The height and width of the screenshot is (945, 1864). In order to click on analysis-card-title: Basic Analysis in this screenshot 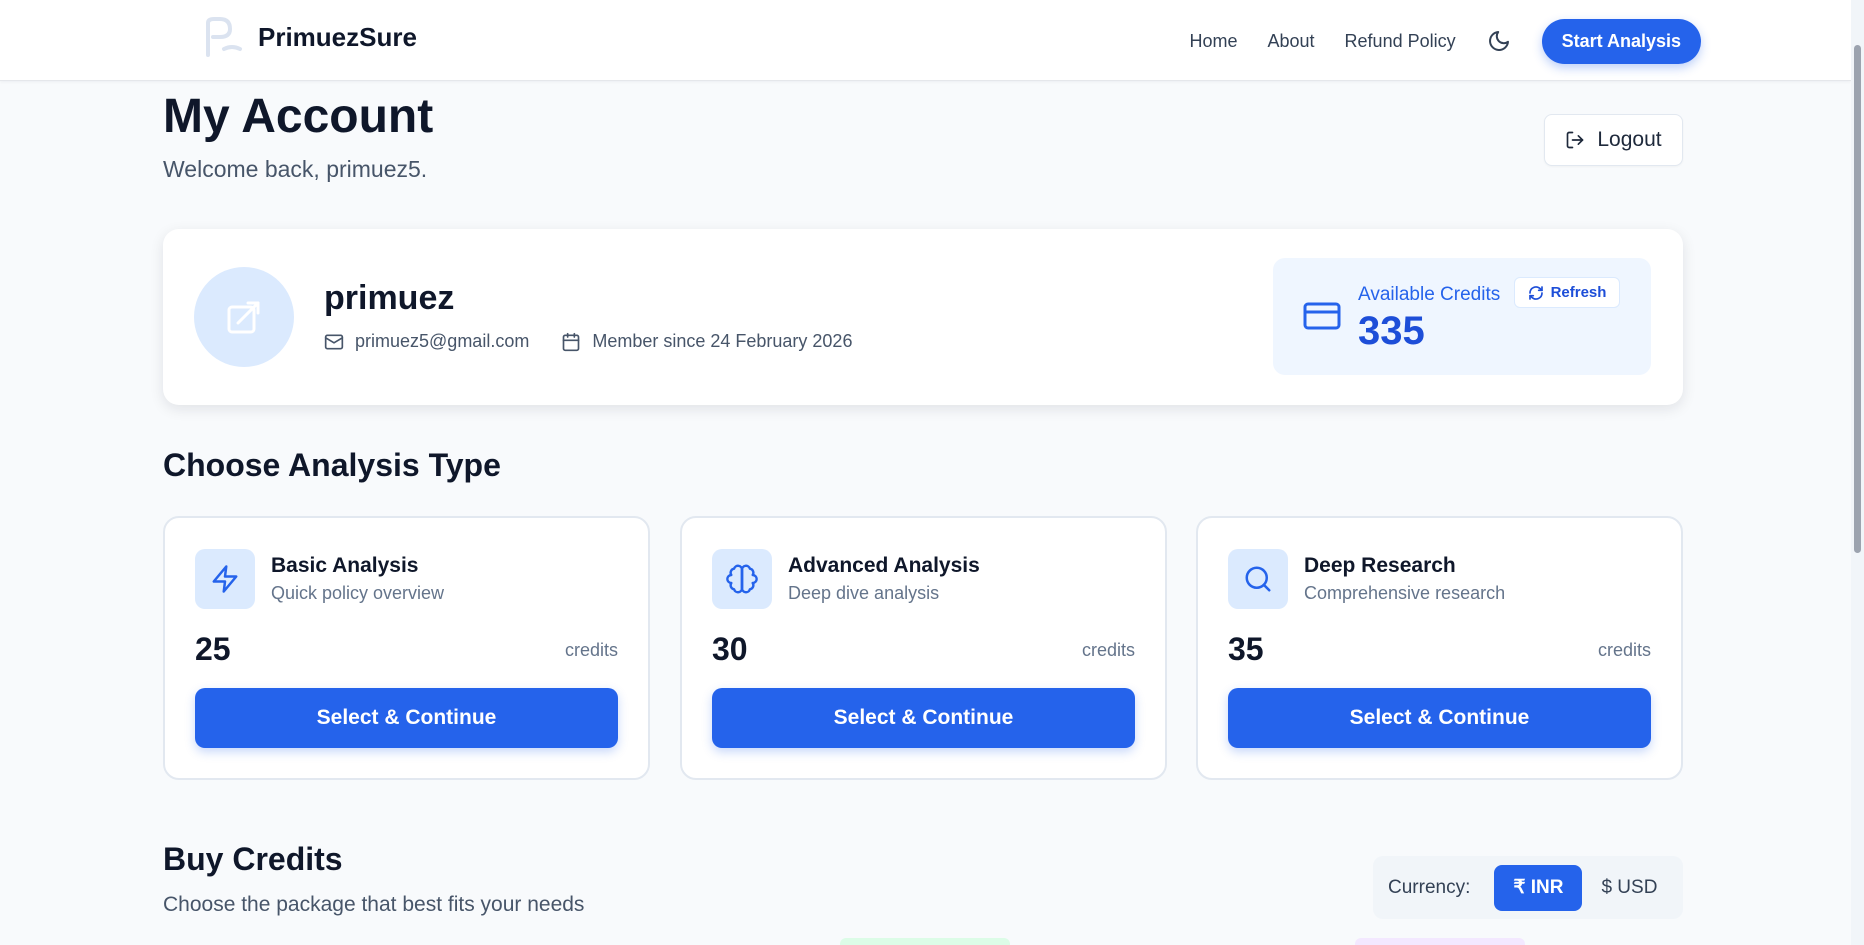, I will do `click(345, 565)`.